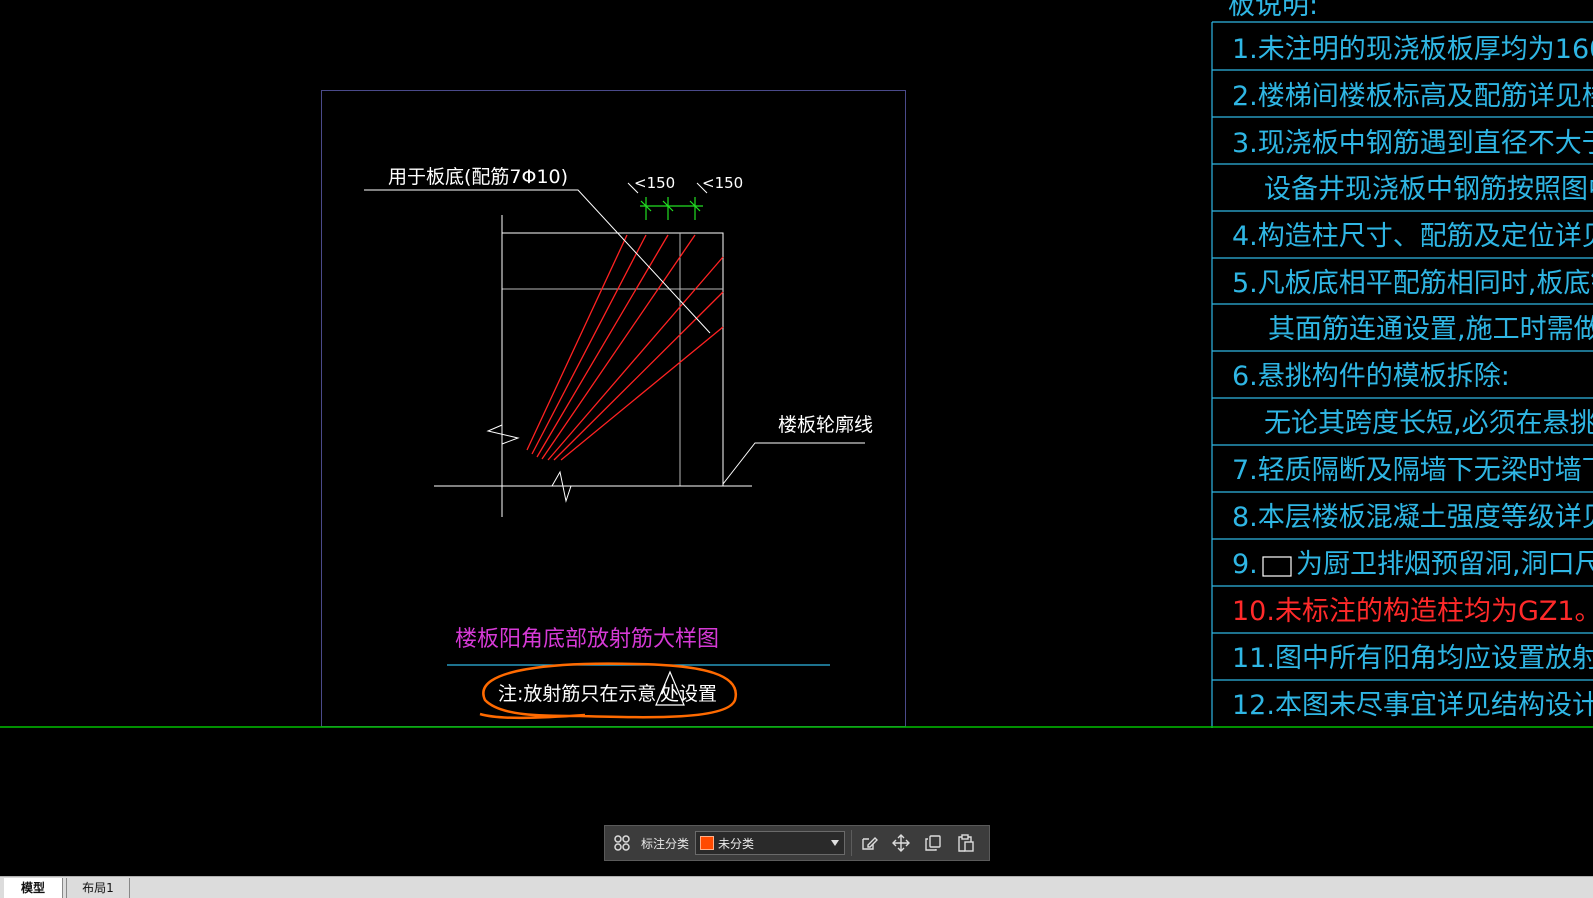 This screenshot has width=1593, height=898. Describe the element at coordinates (622, 843) in the screenshot. I see `grid-icon` at that location.